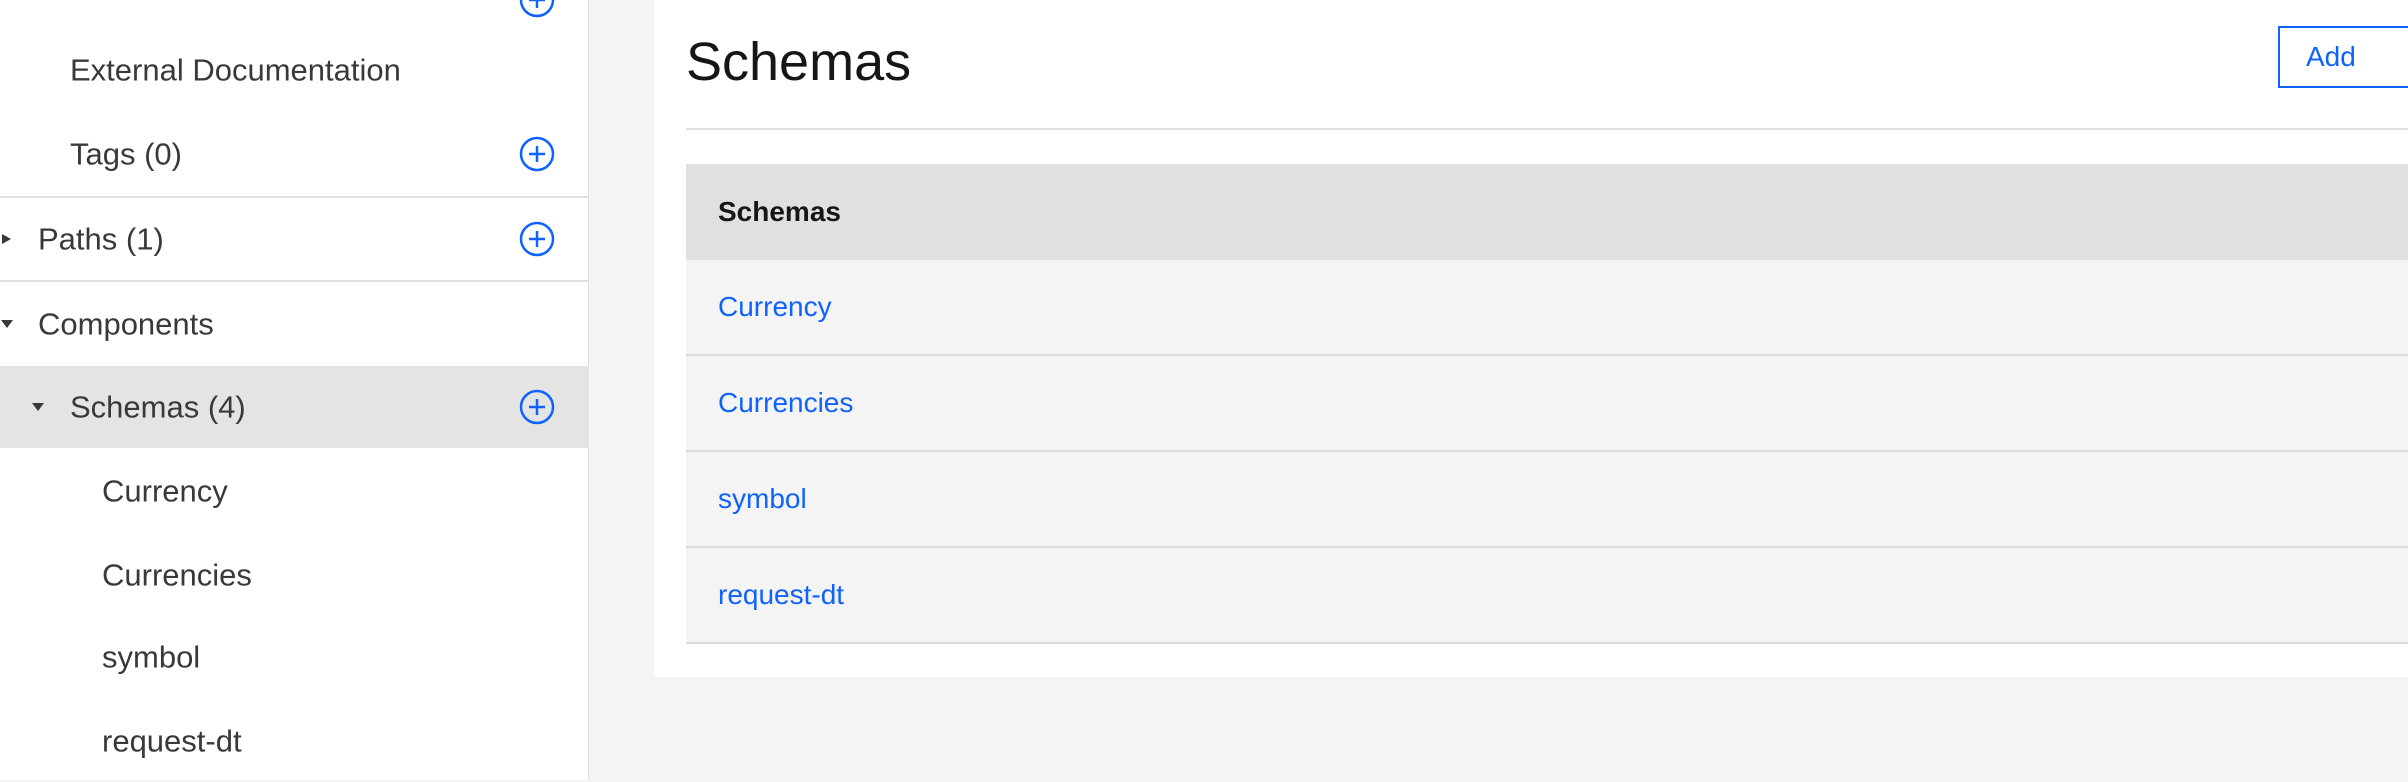  Describe the element at coordinates (1547, 212) in the screenshot. I see `table-header: Schemas` at that location.